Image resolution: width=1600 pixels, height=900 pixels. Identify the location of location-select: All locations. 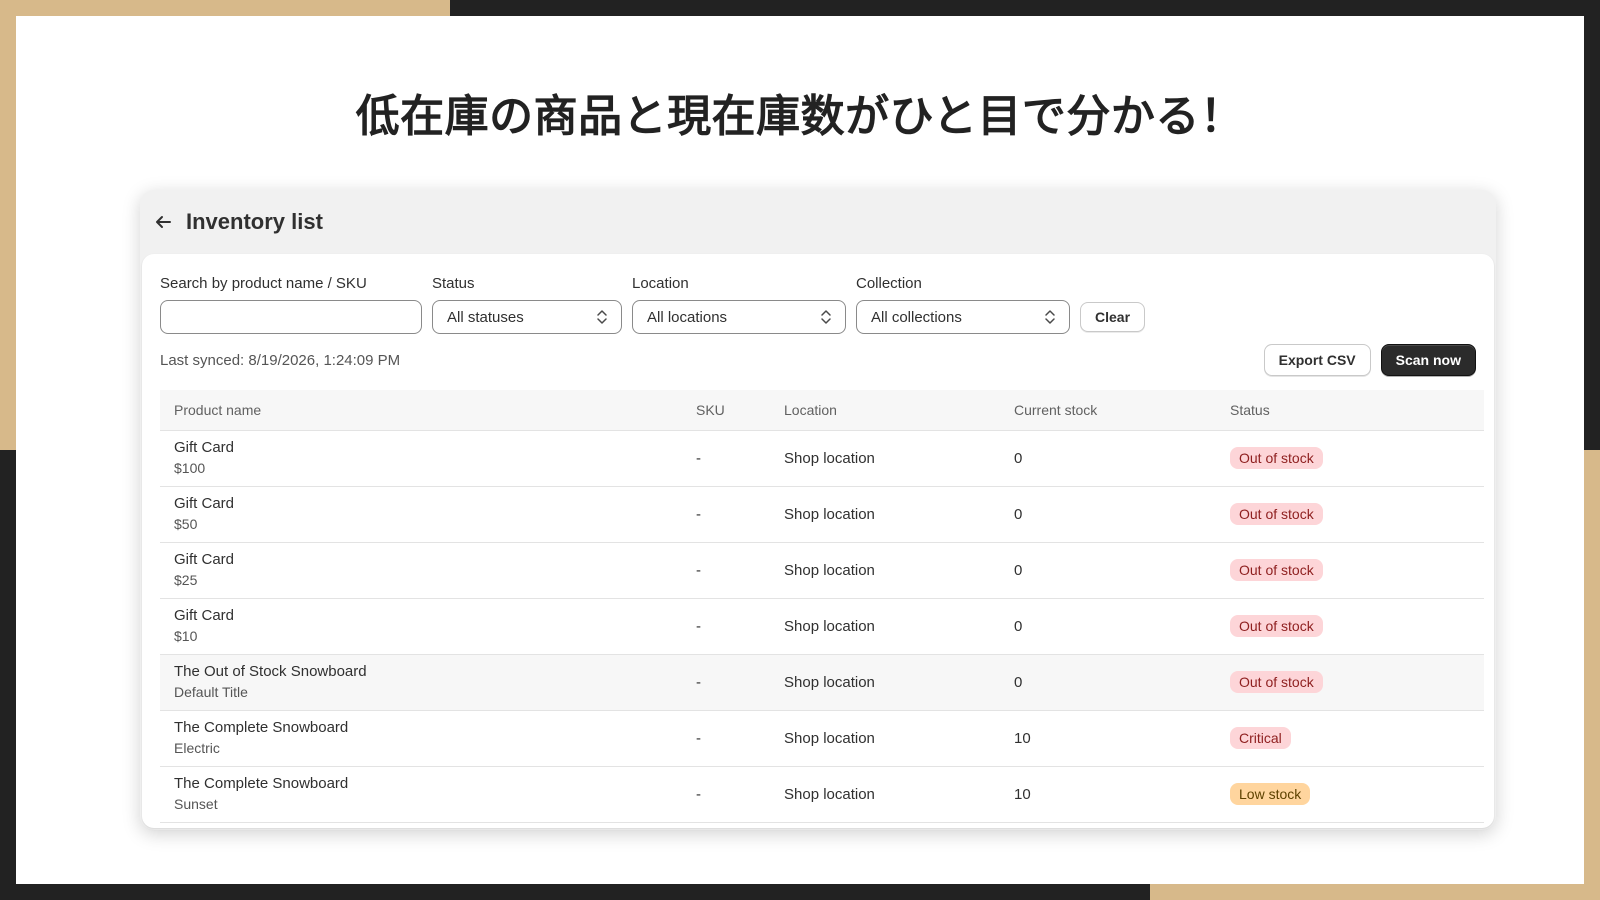
(739, 317).